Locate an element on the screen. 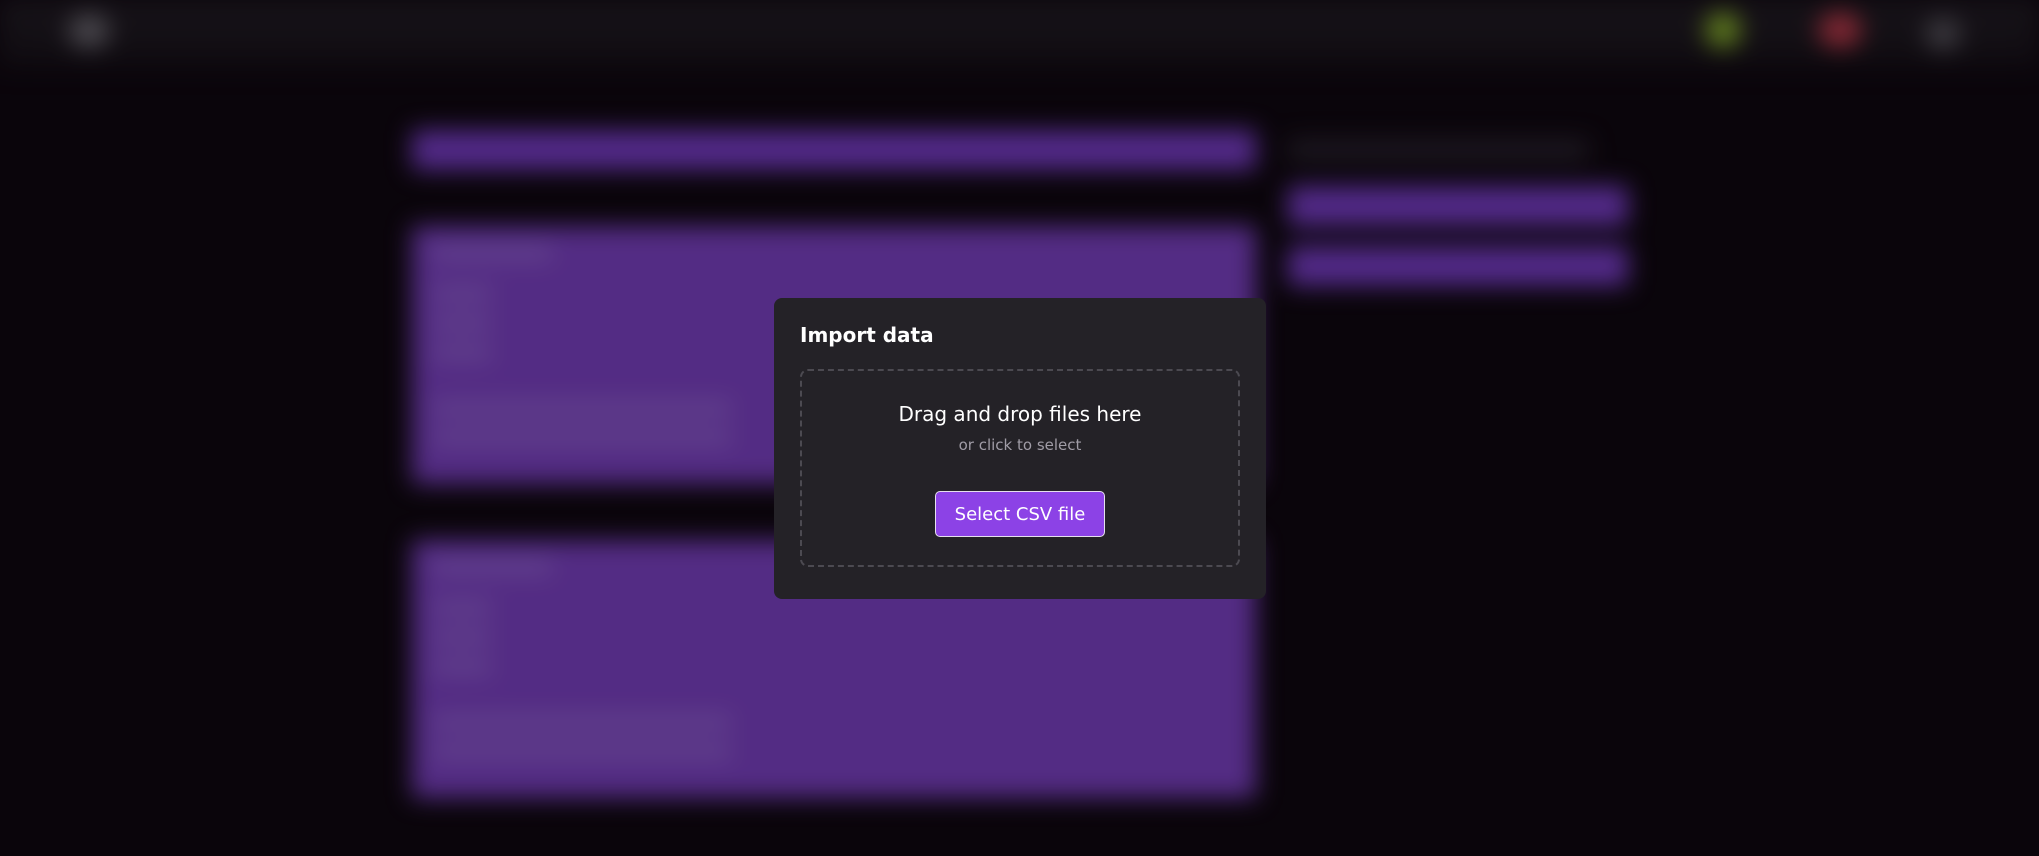 The height and width of the screenshot is (856, 2039). dropzone-primary-text: Drag and drop files here is located at coordinates (1020, 414).